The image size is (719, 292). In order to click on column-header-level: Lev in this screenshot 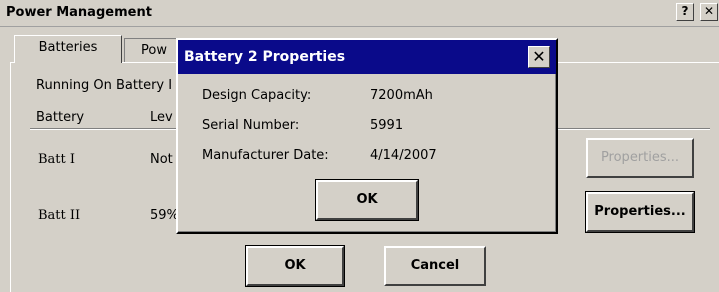, I will do `click(161, 117)`.